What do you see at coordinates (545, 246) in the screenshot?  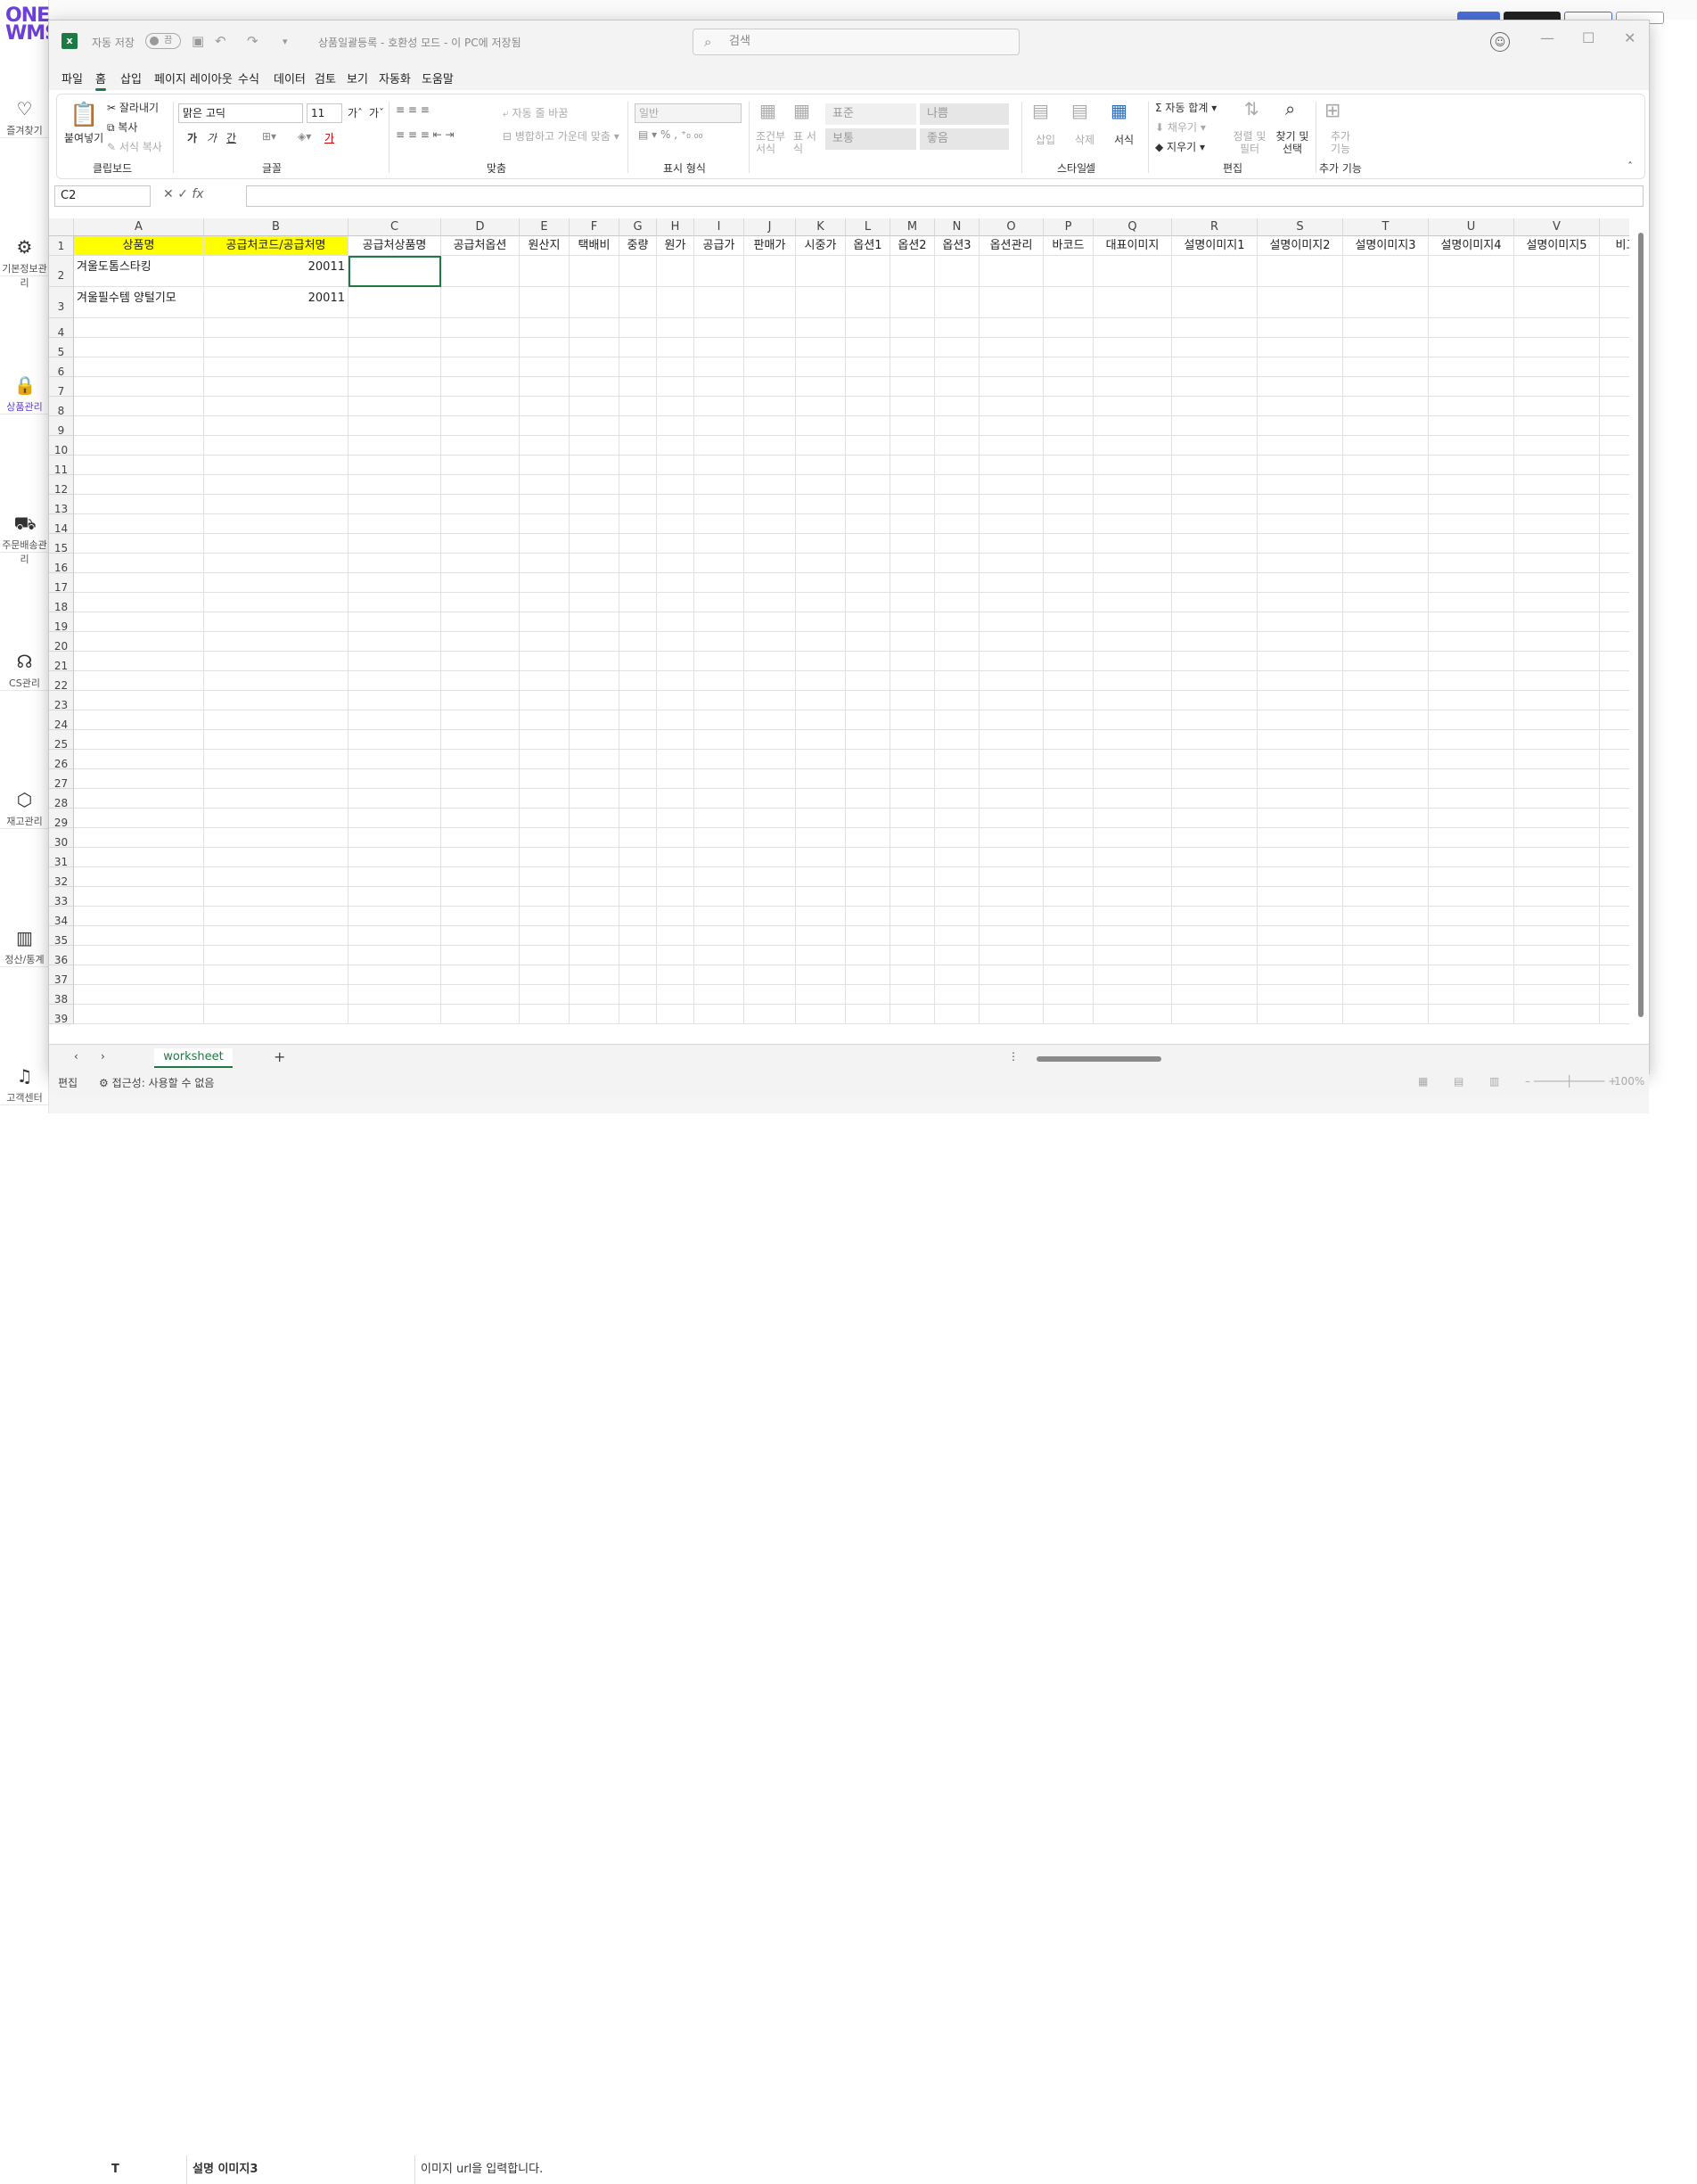 I see `header-cell: 원산지` at bounding box center [545, 246].